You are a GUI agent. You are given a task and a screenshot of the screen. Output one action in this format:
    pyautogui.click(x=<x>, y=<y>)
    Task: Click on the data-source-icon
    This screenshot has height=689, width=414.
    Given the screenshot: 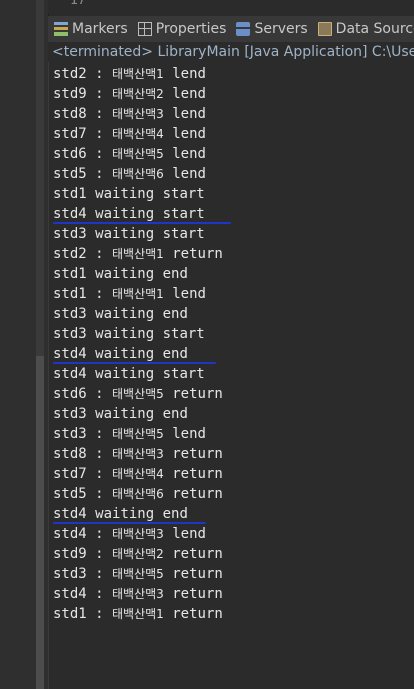 What is the action you would take?
    pyautogui.click(x=324, y=29)
    